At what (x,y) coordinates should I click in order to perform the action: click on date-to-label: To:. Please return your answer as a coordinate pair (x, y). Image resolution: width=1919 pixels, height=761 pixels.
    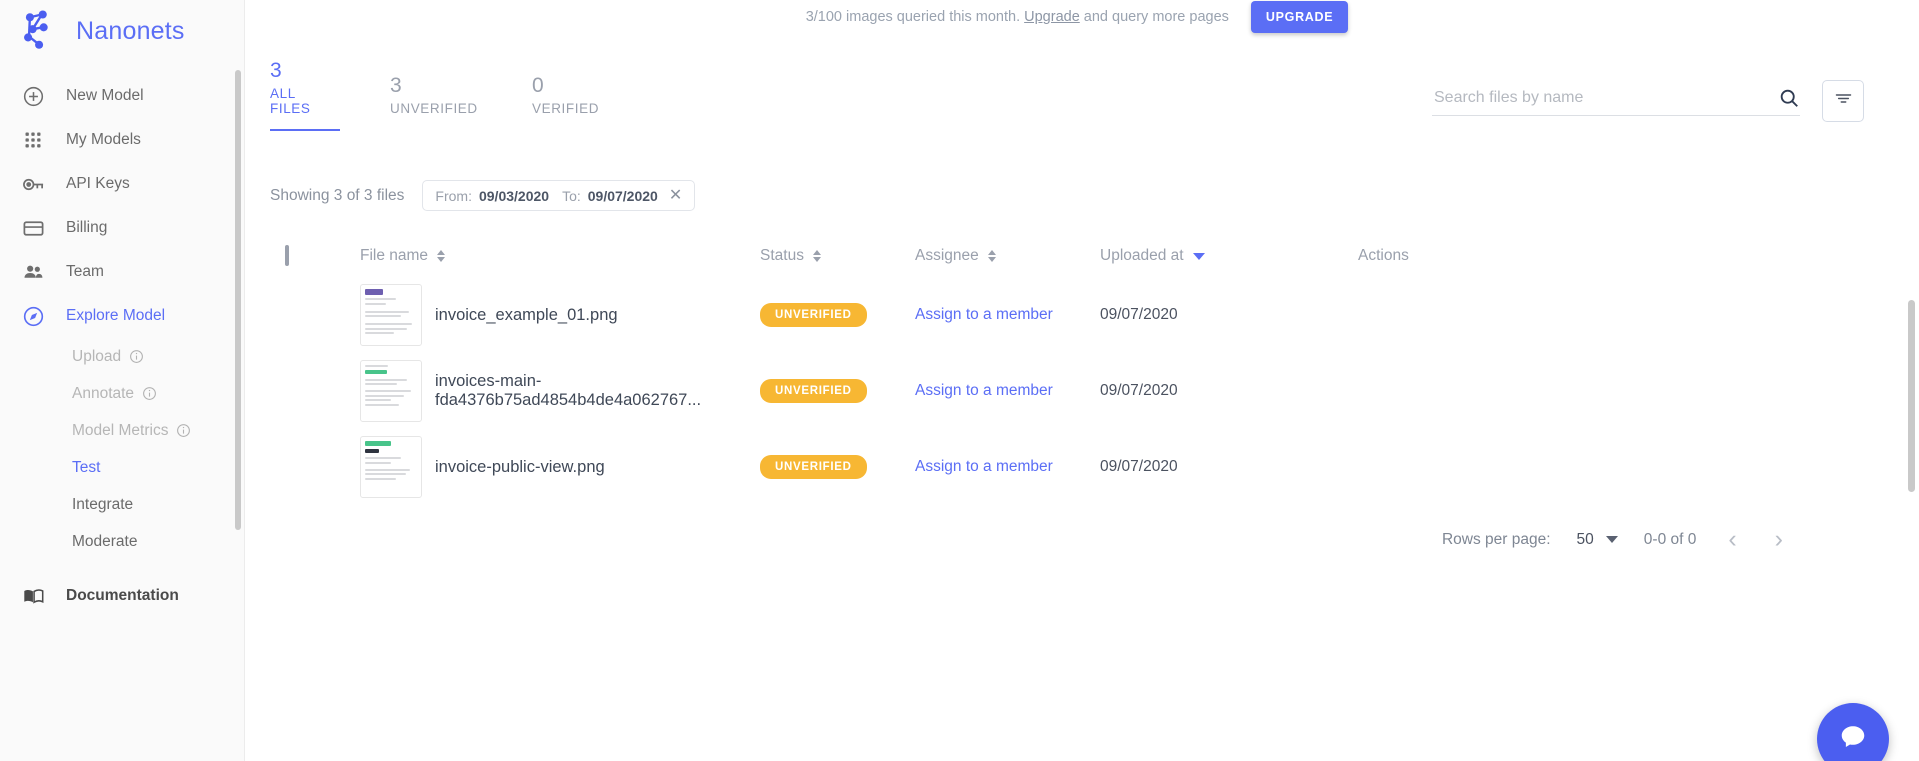
    Looking at the image, I should click on (571, 195).